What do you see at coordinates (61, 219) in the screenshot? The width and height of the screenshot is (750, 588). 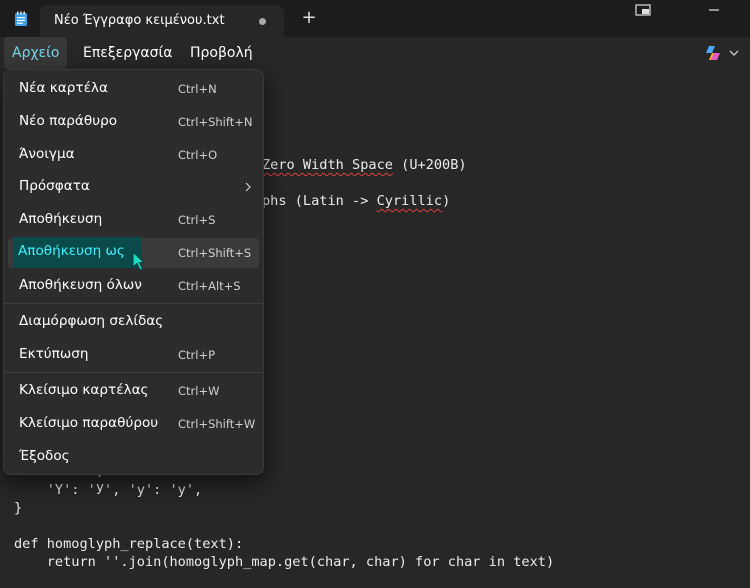 I see `menu-item-label: Αποθήκευση` at bounding box center [61, 219].